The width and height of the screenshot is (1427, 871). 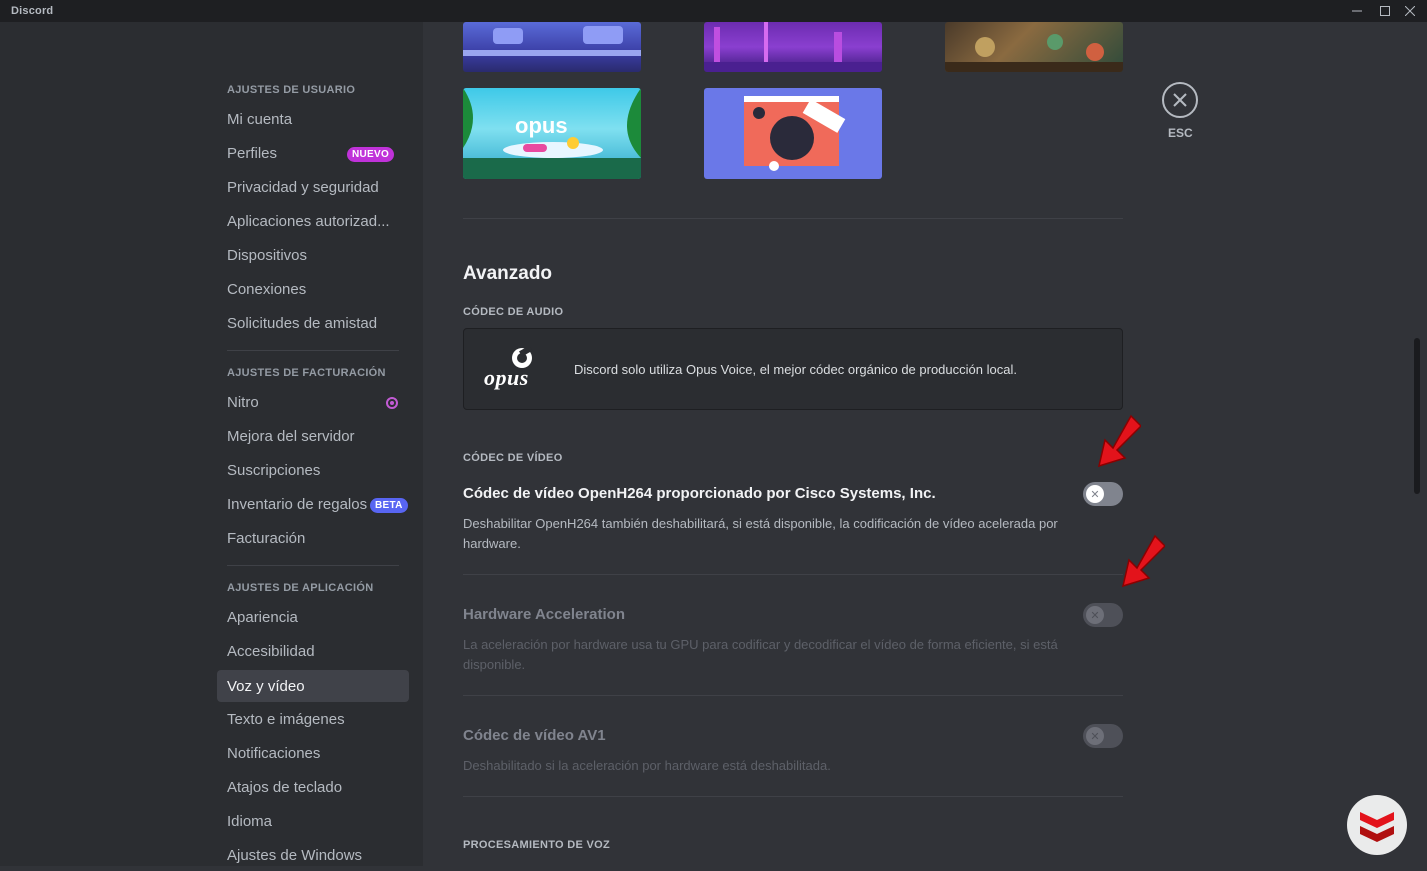 I want to click on title-bar: Discord, so click(x=713, y=11).